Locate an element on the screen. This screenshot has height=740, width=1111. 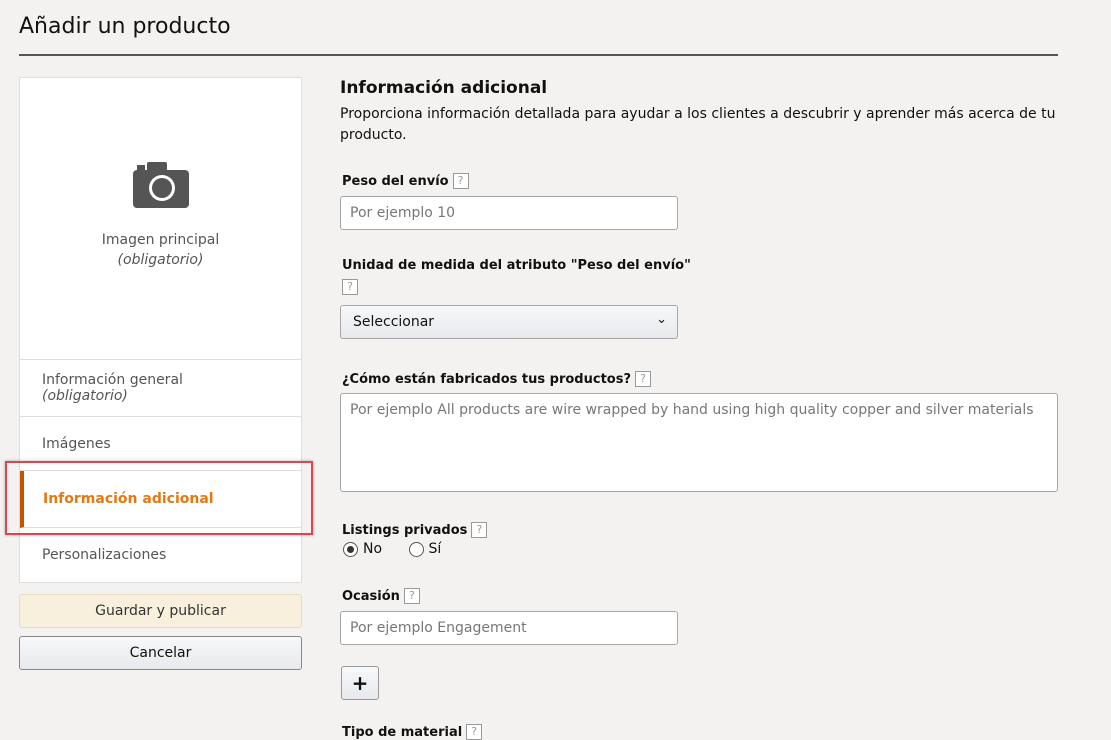
save-publish-button: Guardar y publicar is located at coordinates (160, 611).